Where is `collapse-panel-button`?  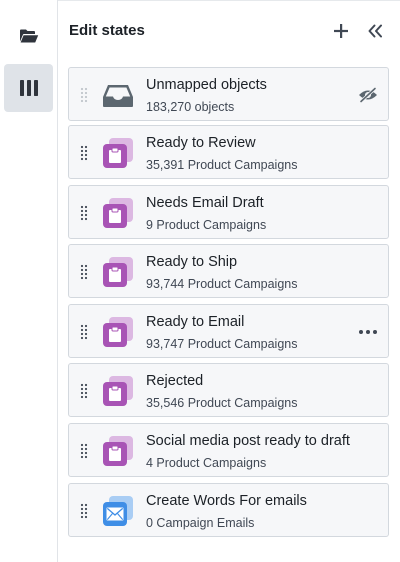 collapse-panel-button is located at coordinates (375, 31).